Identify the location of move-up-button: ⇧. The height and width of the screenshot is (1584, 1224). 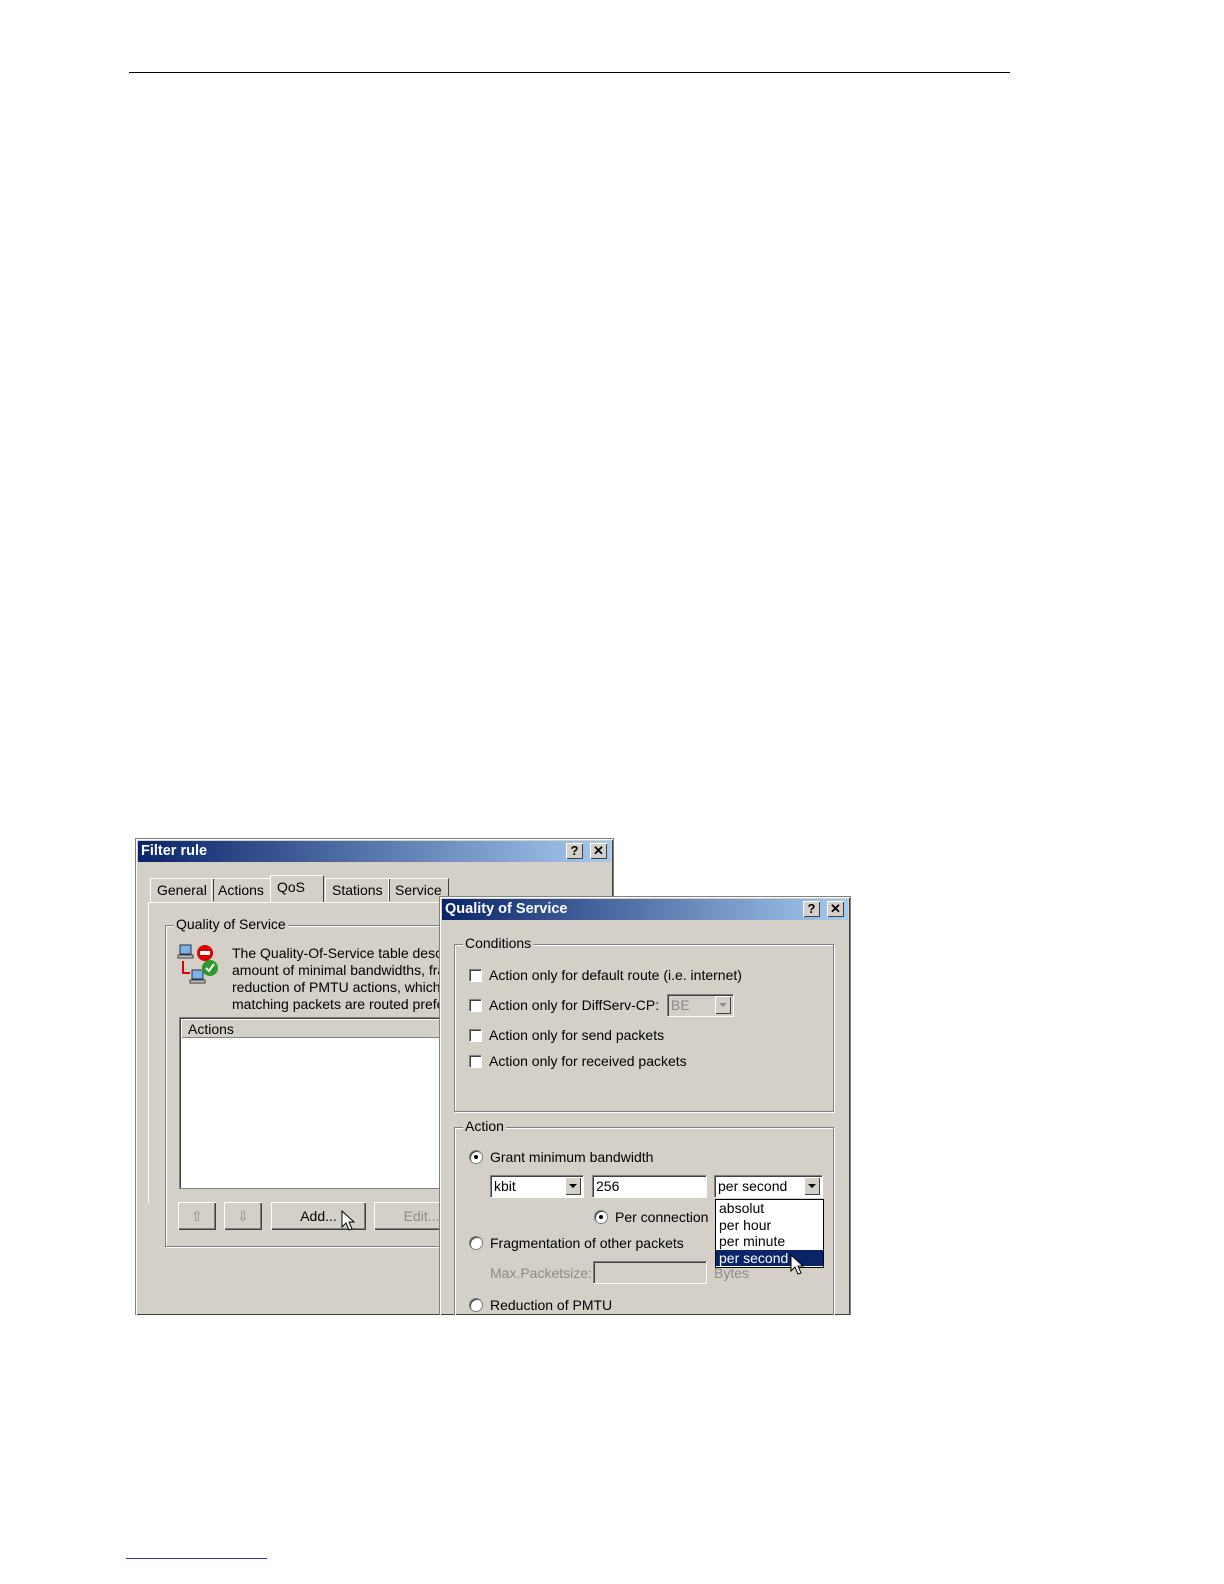
(197, 1216).